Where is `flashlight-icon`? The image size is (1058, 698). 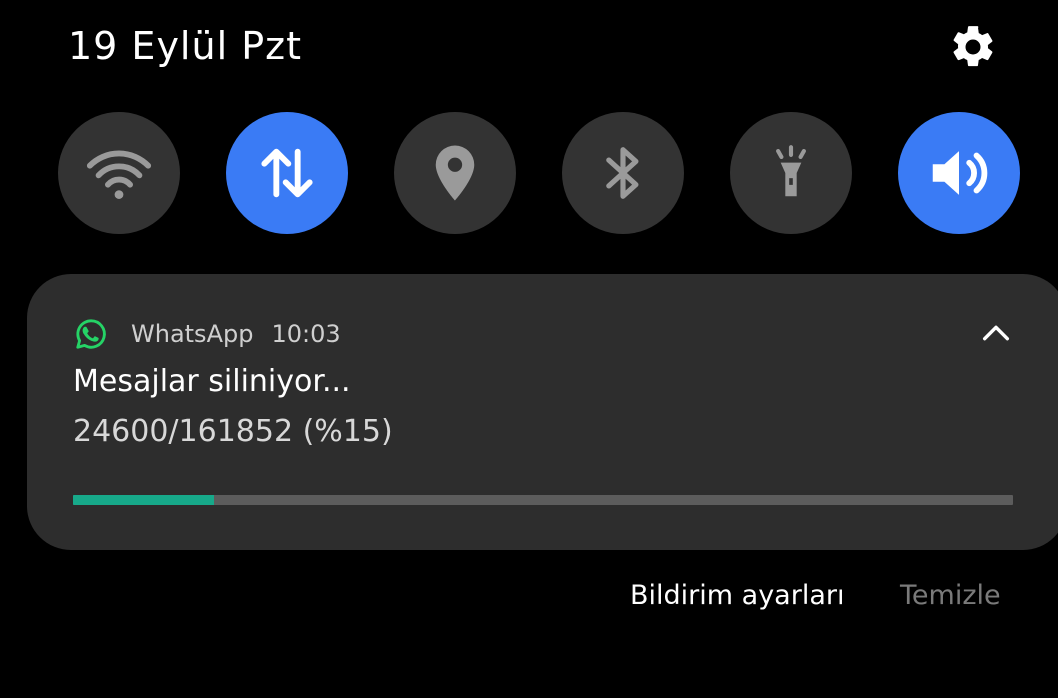 flashlight-icon is located at coordinates (791, 171).